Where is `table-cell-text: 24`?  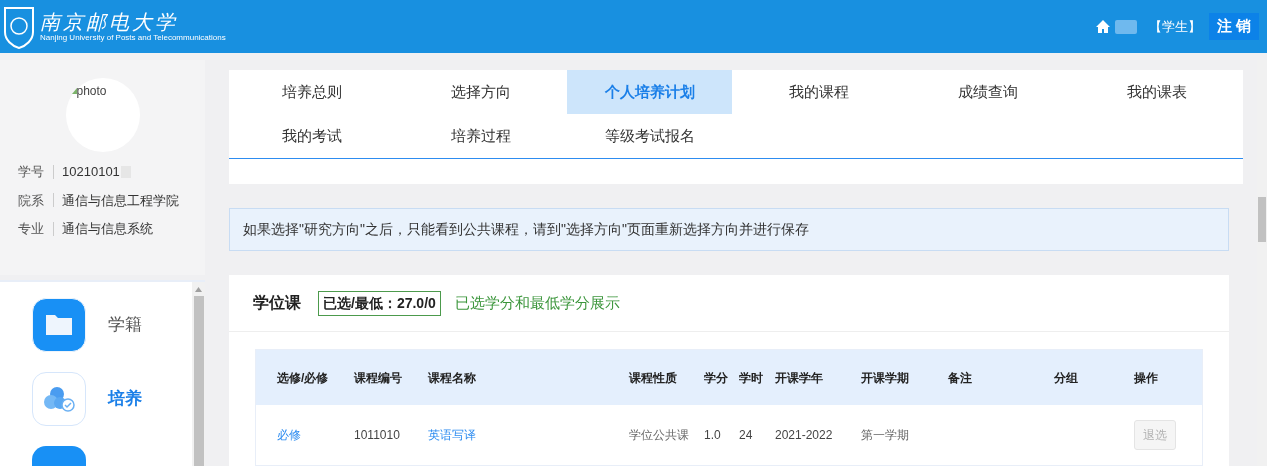
table-cell-text: 24 is located at coordinates (746, 435).